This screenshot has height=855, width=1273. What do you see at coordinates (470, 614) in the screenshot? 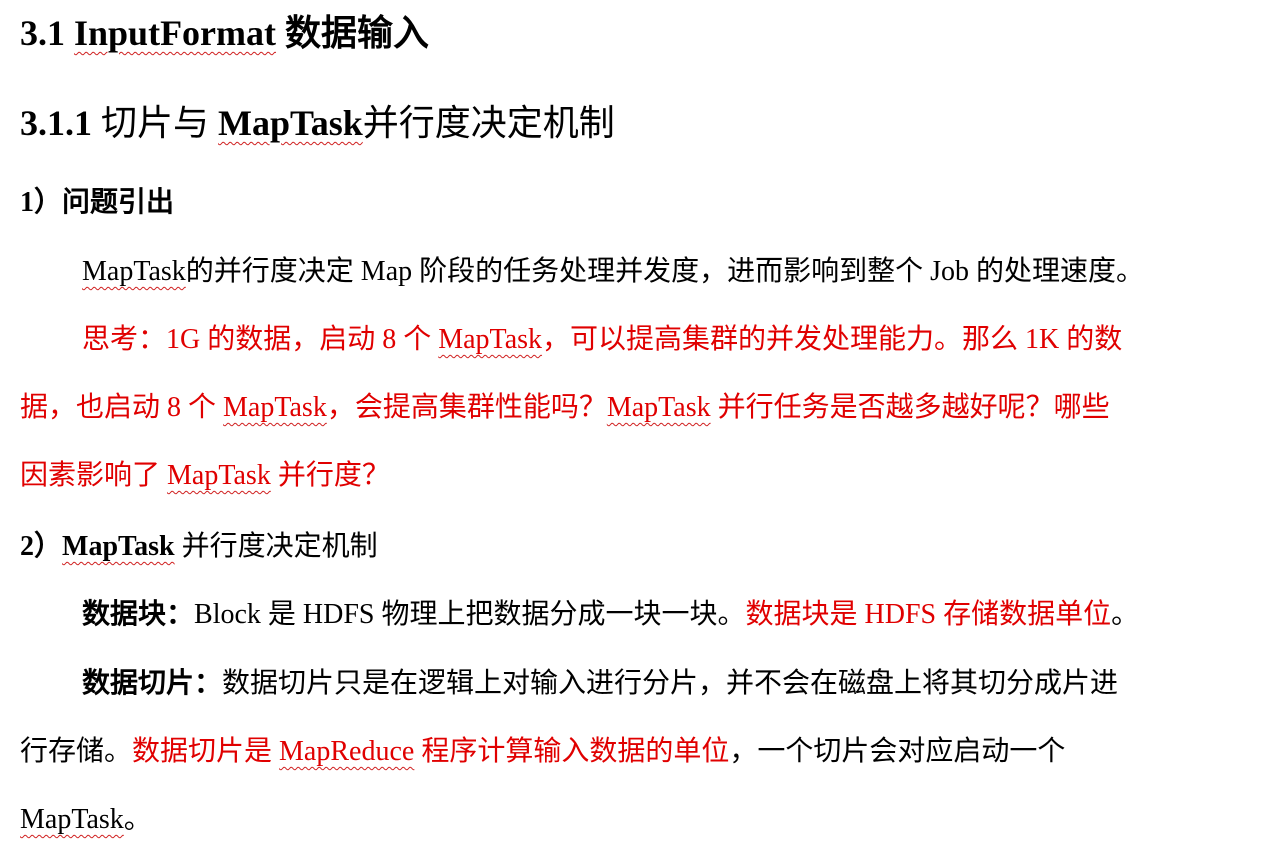
I see `data-block-text: Block 是 HDFS 物理上把数据分成一块一块。` at bounding box center [470, 614].